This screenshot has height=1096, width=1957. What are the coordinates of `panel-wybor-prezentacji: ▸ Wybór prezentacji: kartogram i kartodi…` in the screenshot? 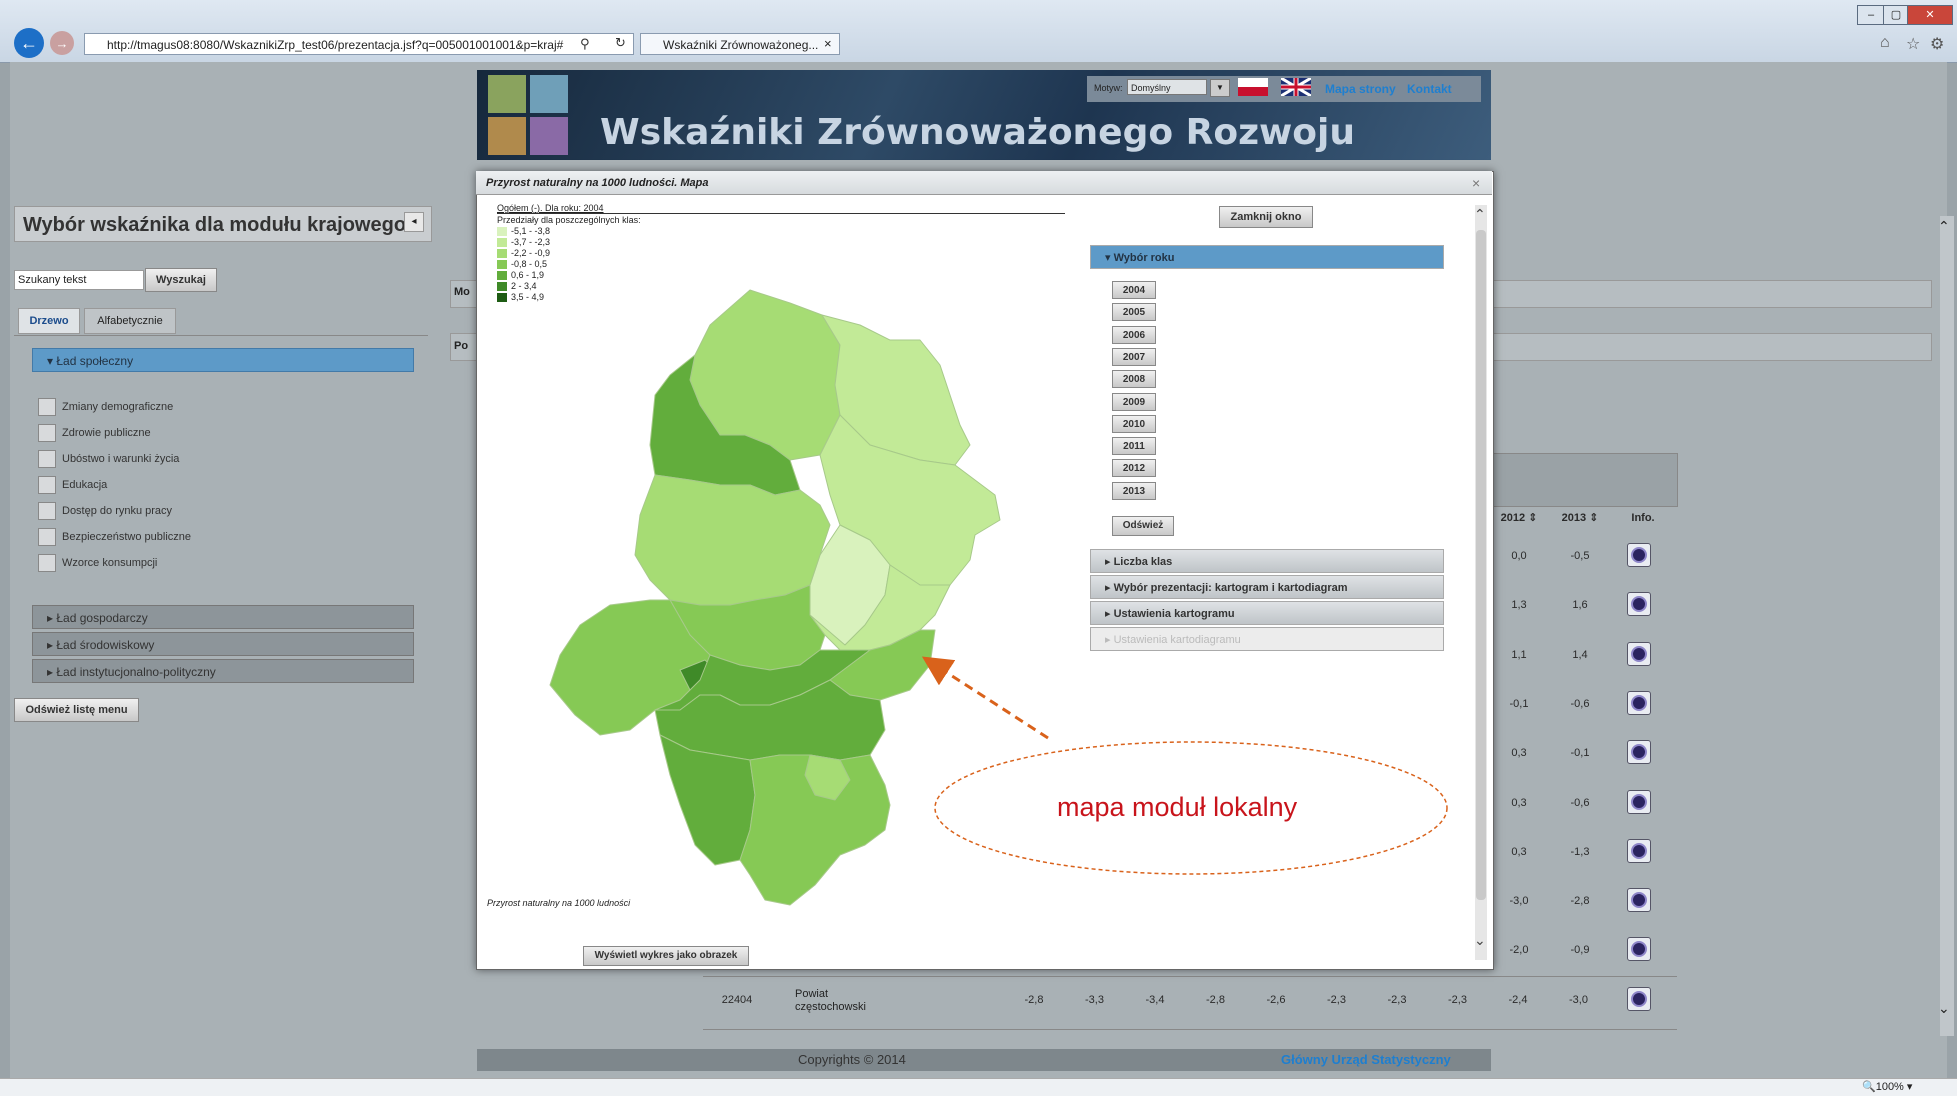 It's located at (1267, 587).